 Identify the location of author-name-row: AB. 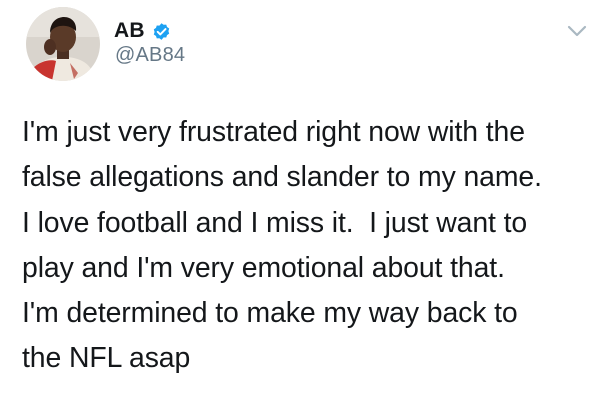
(143, 31).